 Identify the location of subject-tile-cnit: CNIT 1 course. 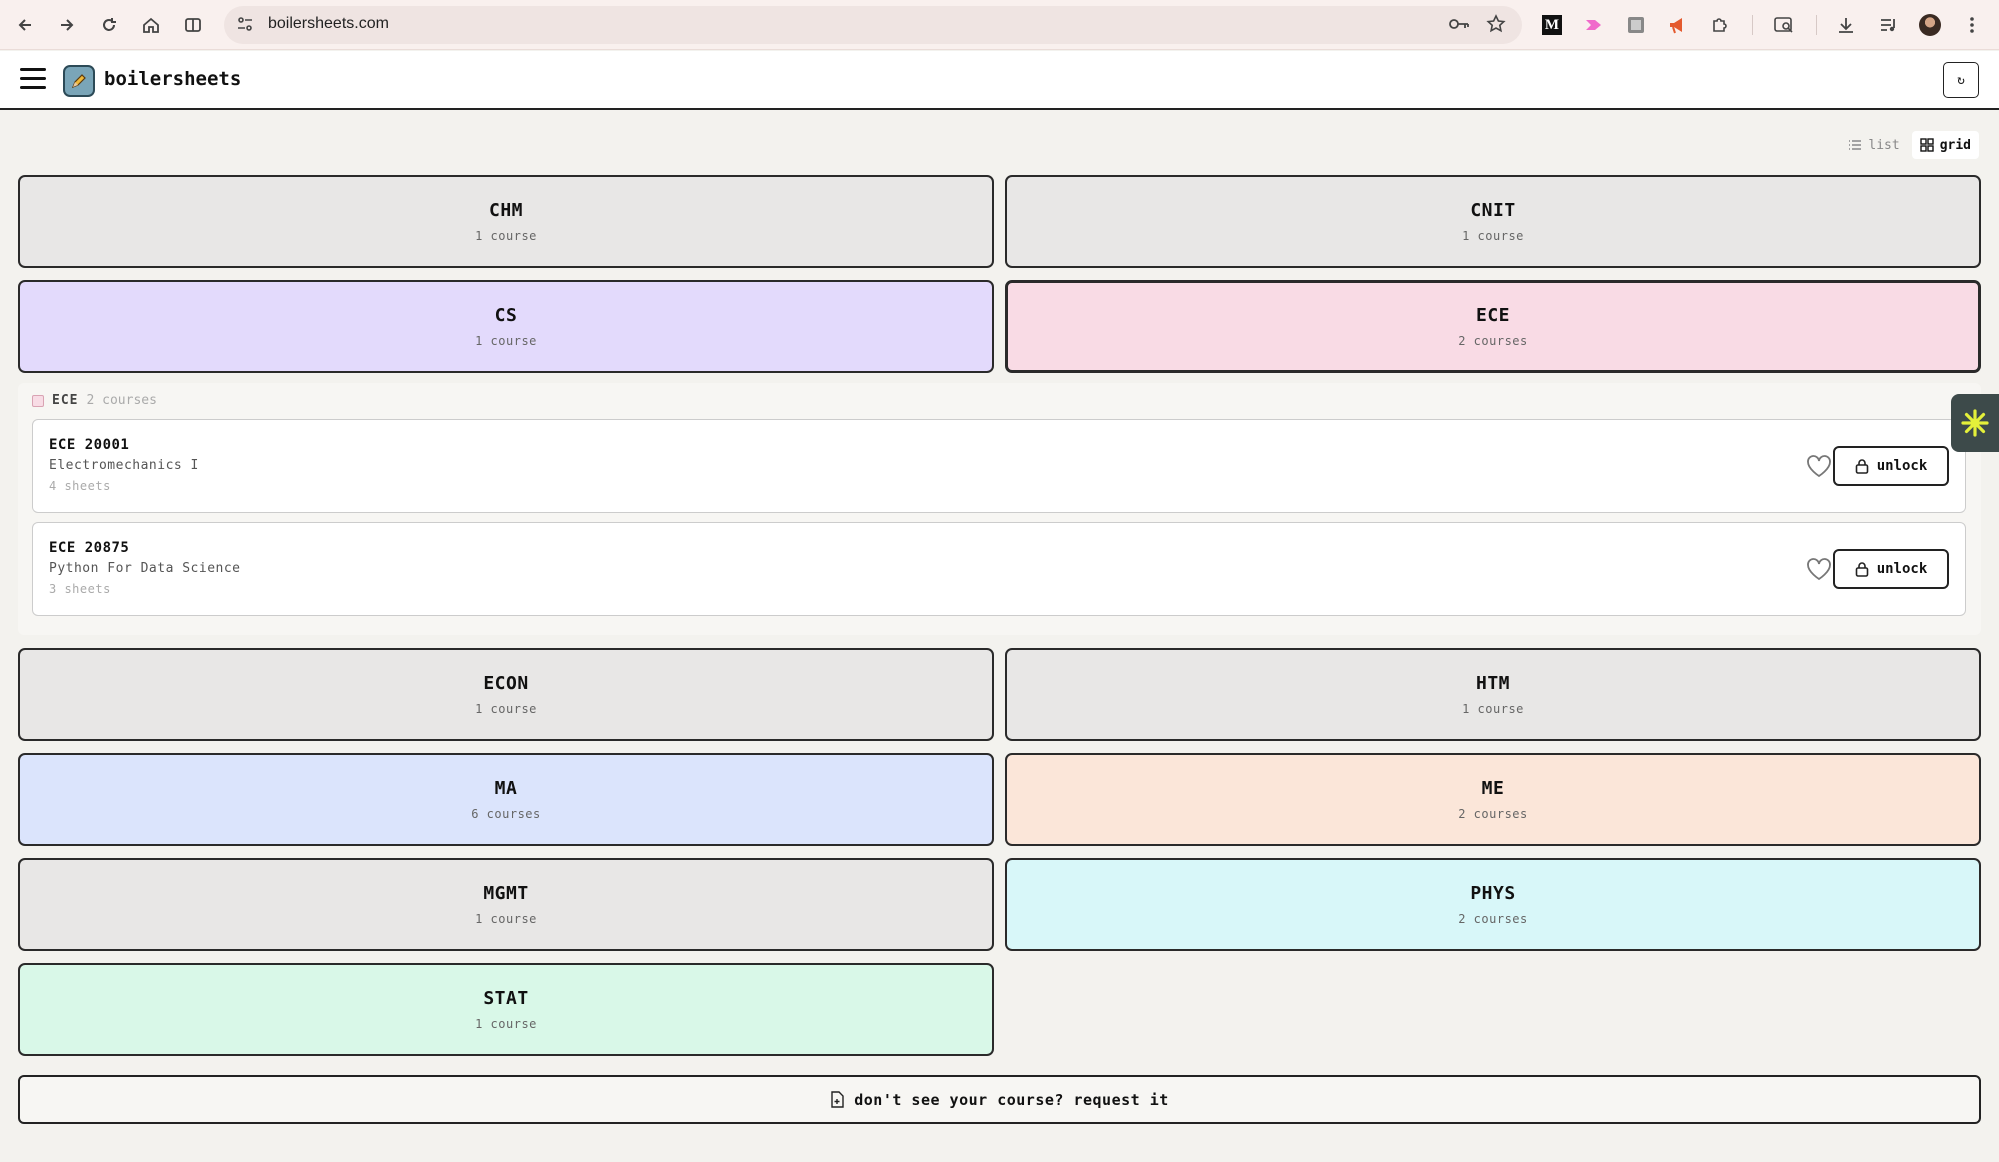
(1493, 221).